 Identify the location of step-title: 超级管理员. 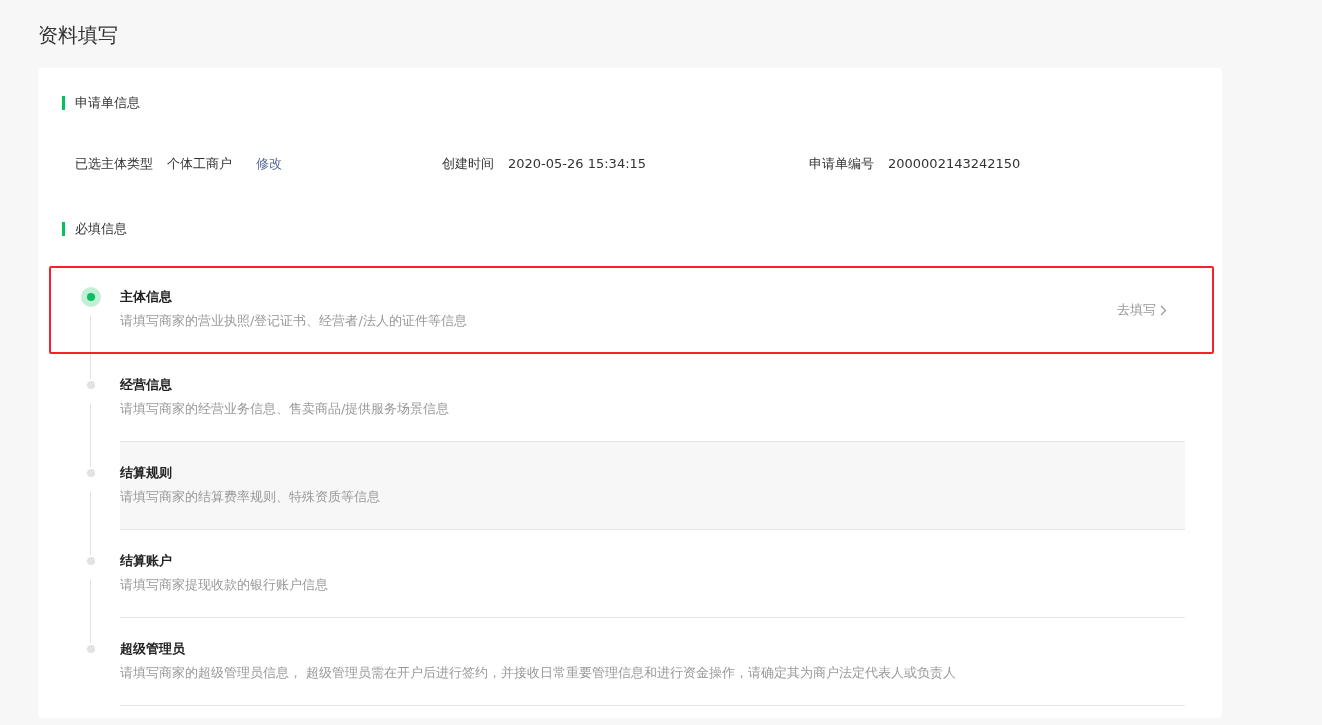
(153, 648).